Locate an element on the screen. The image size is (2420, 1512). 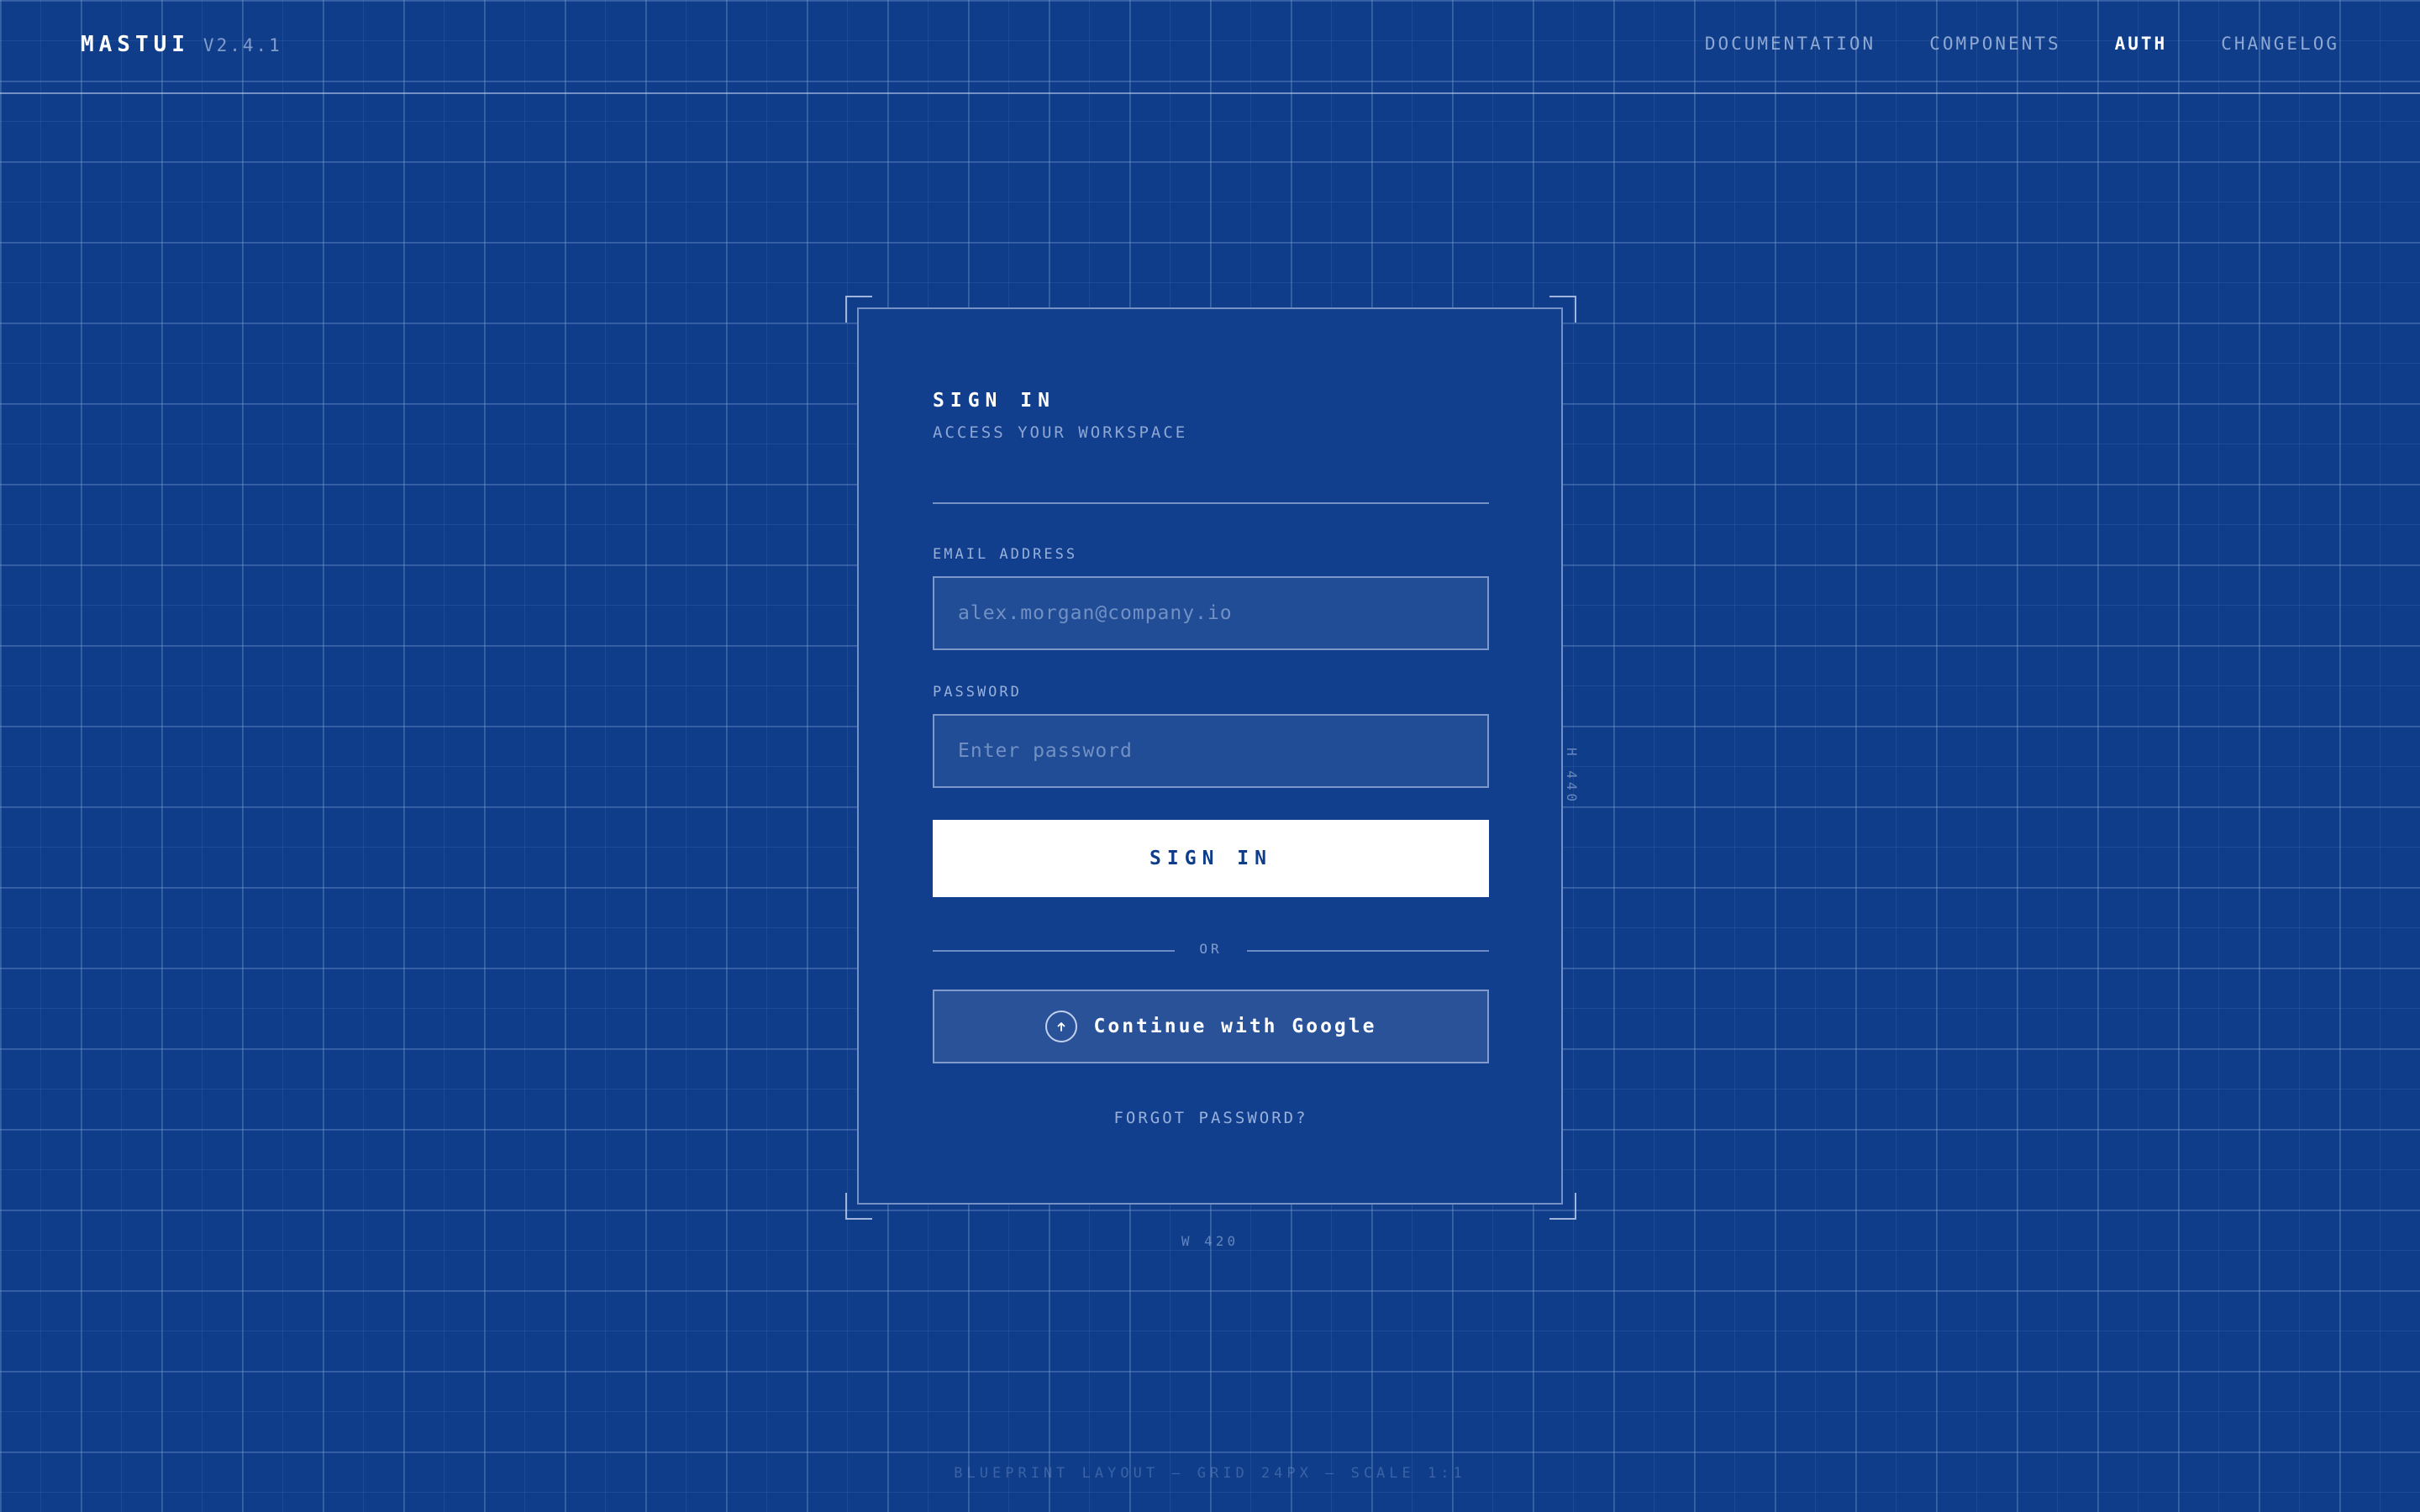
password-label: PASSWORD is located at coordinates (977, 692).